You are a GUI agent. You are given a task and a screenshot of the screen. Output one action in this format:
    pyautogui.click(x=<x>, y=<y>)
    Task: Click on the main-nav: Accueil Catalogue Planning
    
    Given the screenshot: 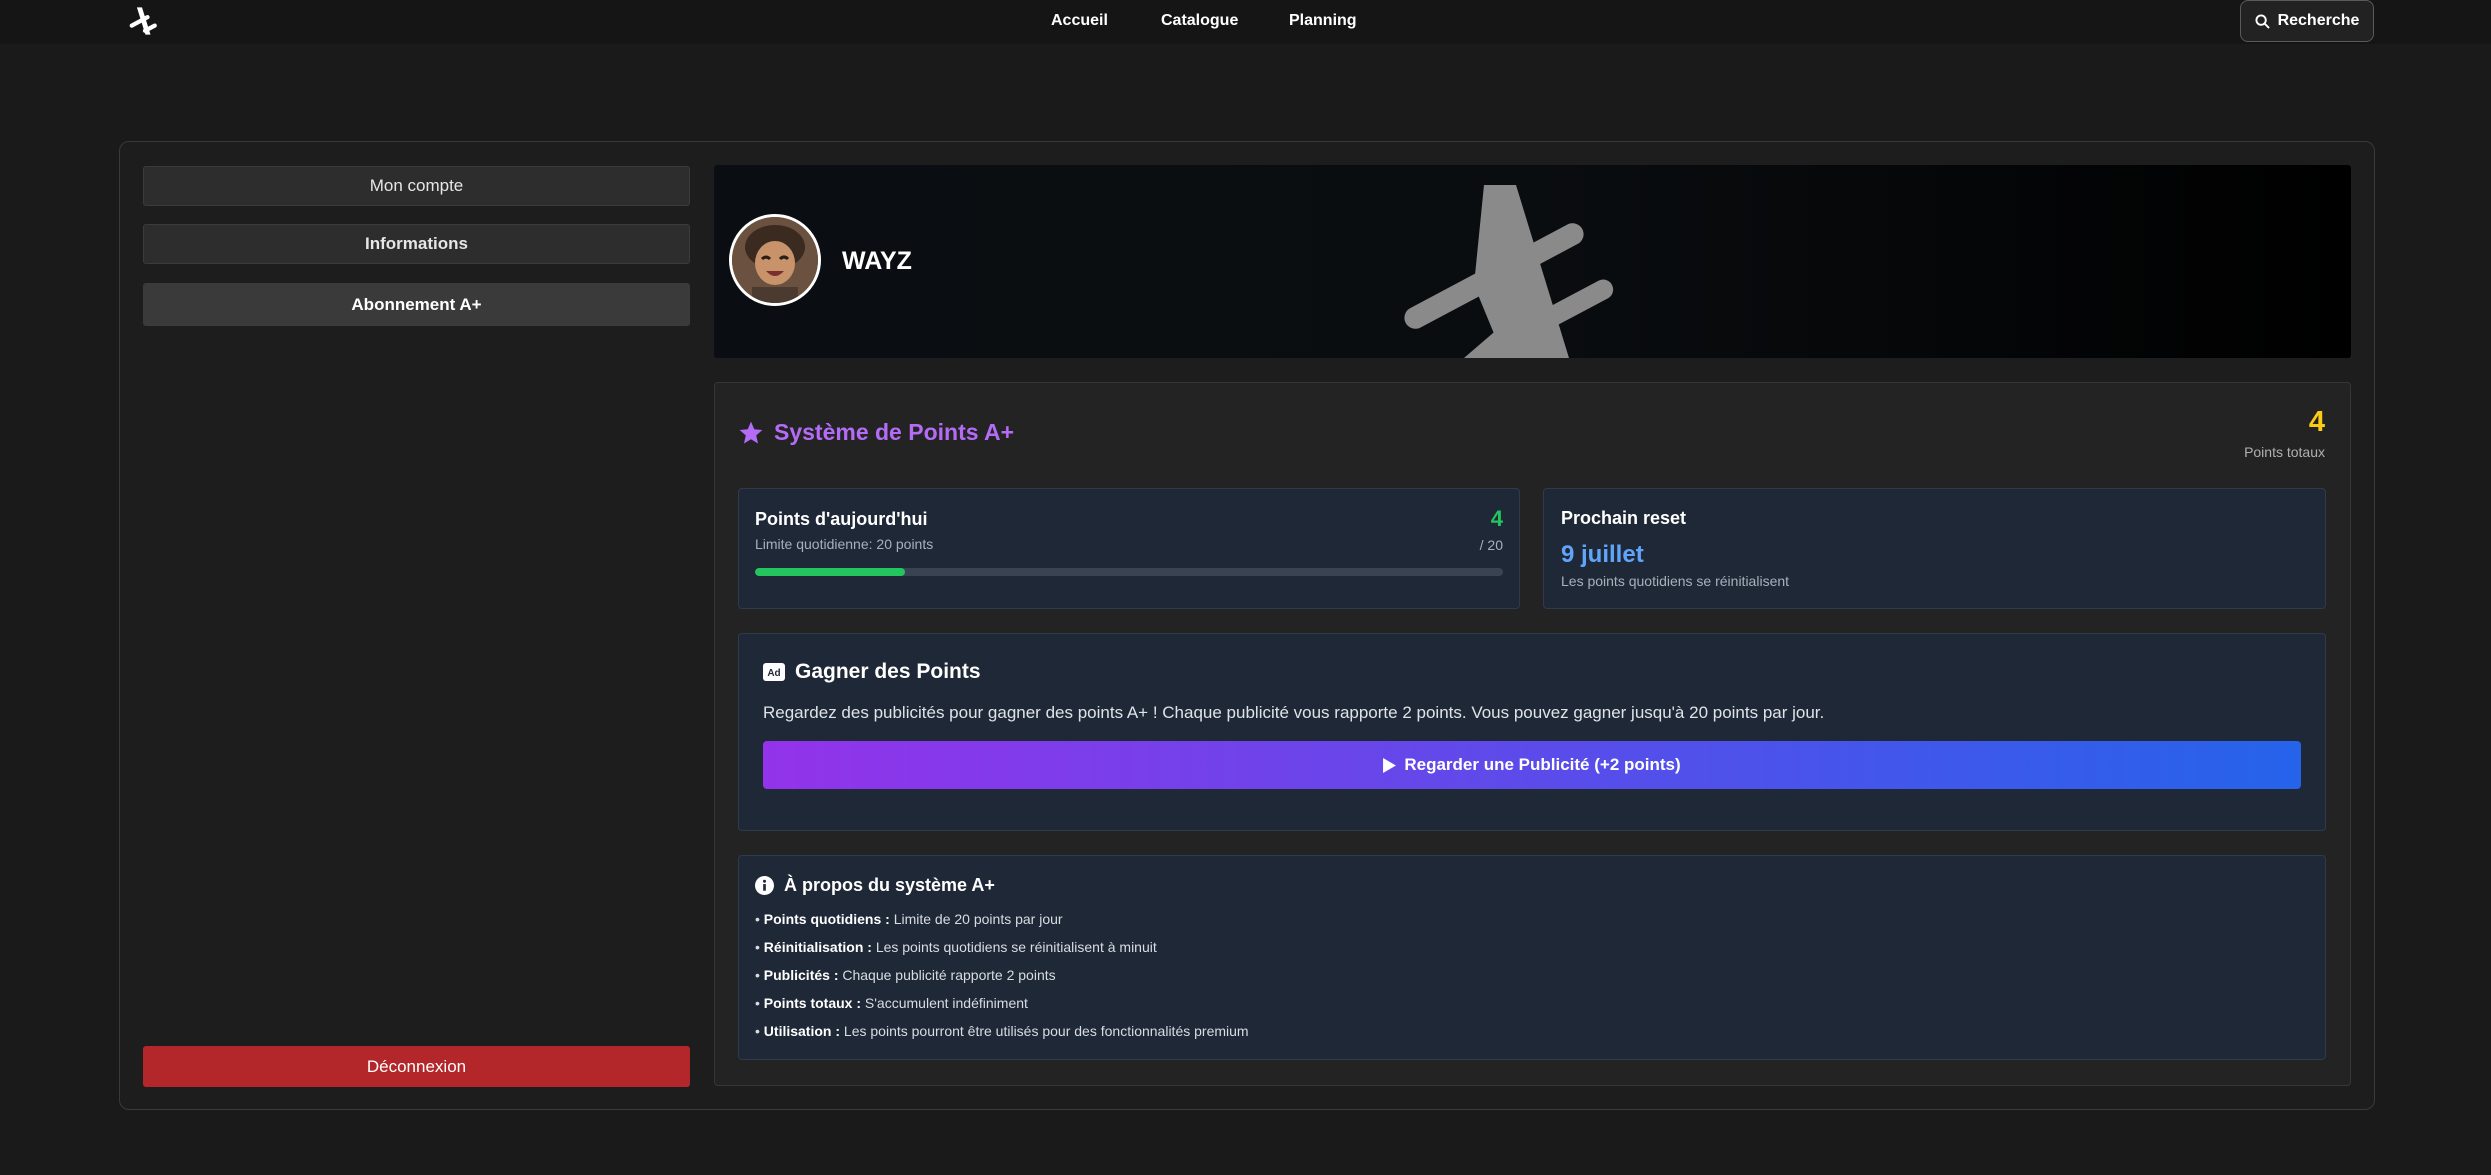 What is the action you would take?
    pyautogui.click(x=1245, y=22)
    